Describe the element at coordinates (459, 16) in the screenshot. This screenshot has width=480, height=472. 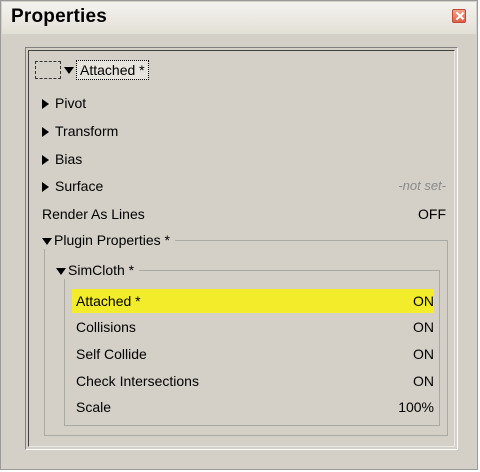
I see `close-icon` at that location.